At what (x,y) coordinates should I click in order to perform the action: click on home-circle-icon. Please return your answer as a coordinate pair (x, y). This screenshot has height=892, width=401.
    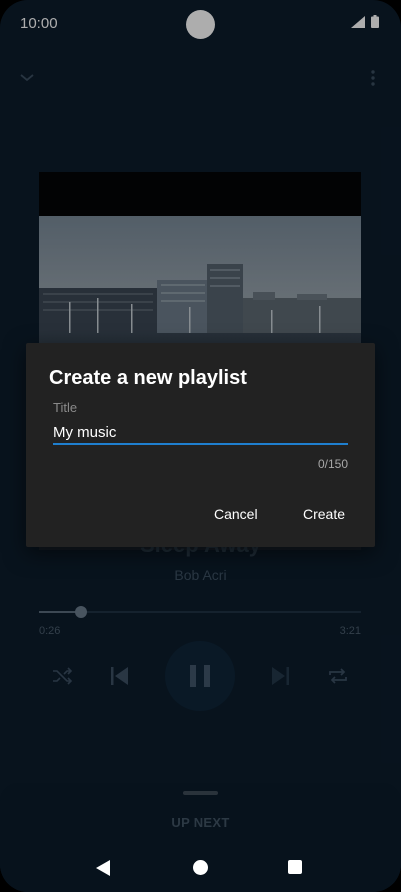
    Looking at the image, I should click on (200, 867).